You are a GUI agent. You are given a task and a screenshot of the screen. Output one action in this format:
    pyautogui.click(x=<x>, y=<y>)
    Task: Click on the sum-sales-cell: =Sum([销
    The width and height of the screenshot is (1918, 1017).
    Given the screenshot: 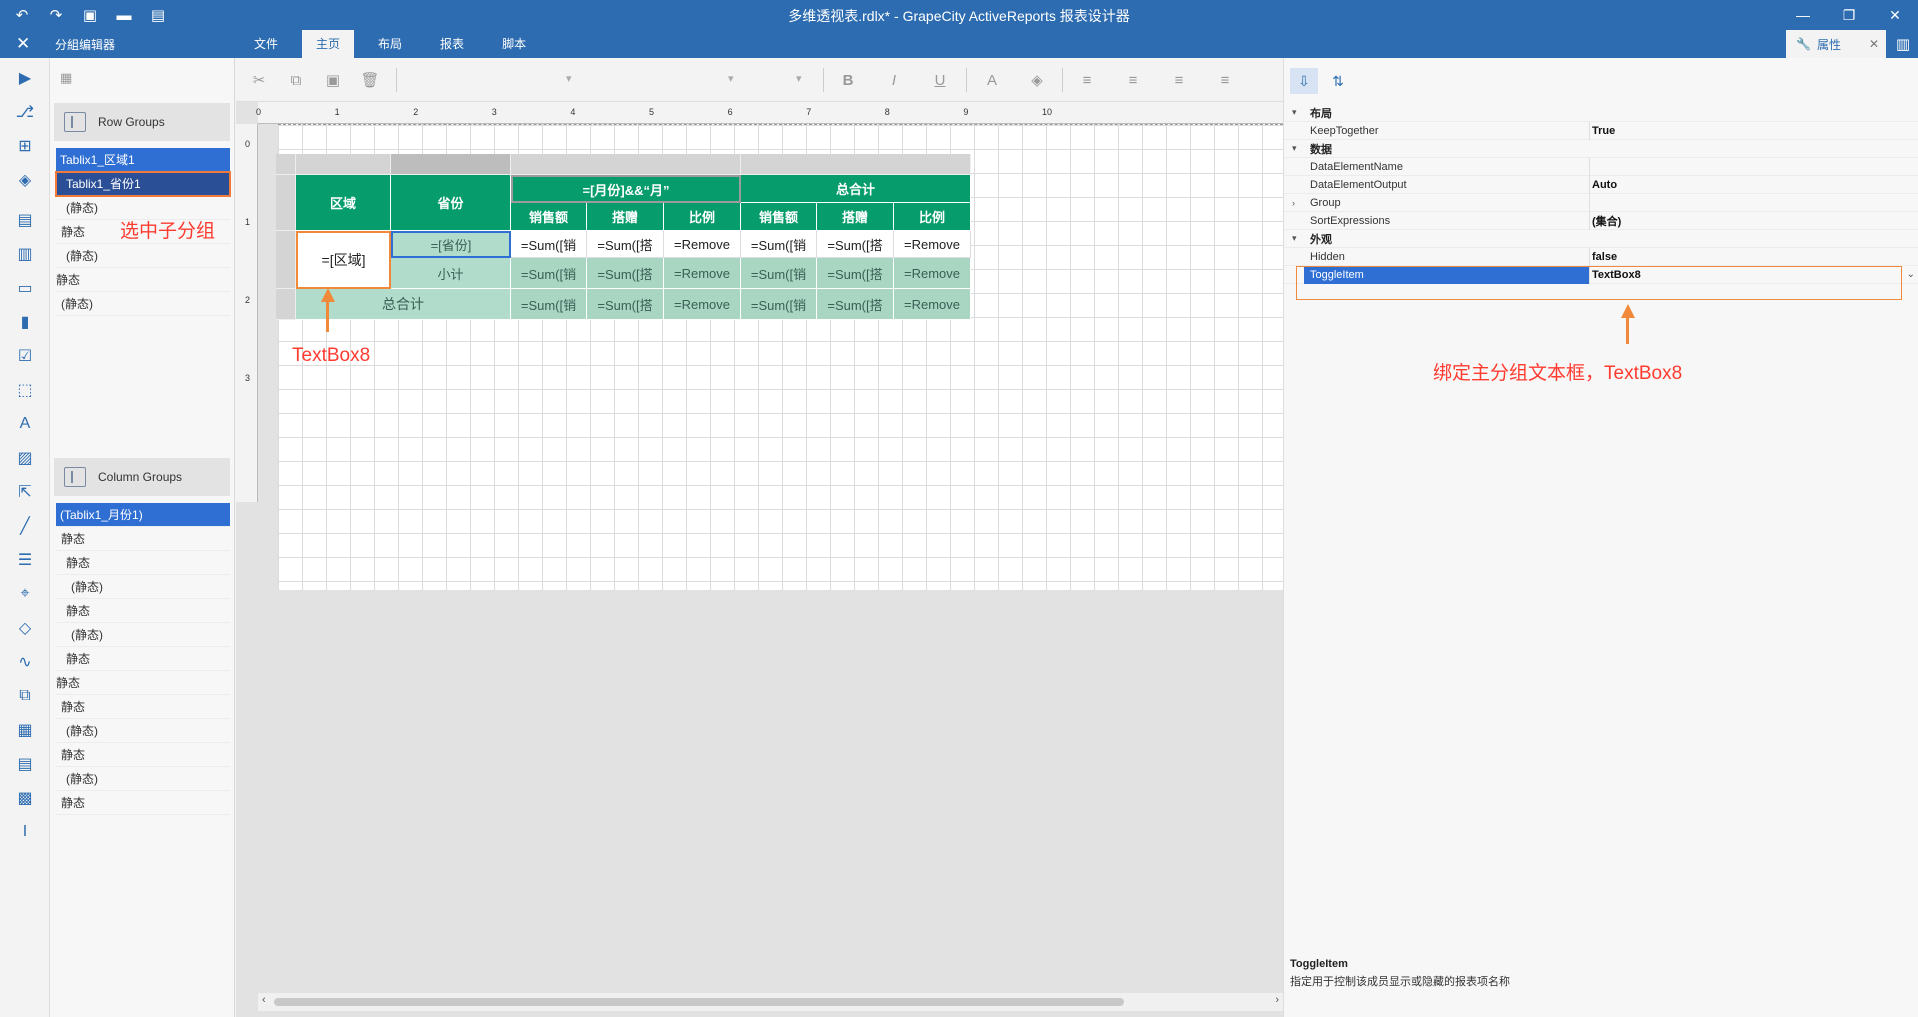 What is the action you would take?
    pyautogui.click(x=779, y=244)
    